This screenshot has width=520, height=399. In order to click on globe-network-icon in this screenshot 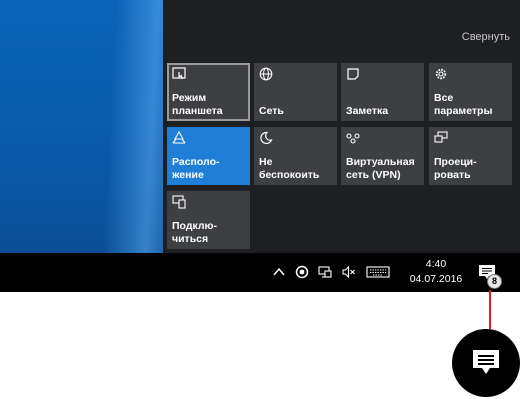, I will do `click(266, 74)`.